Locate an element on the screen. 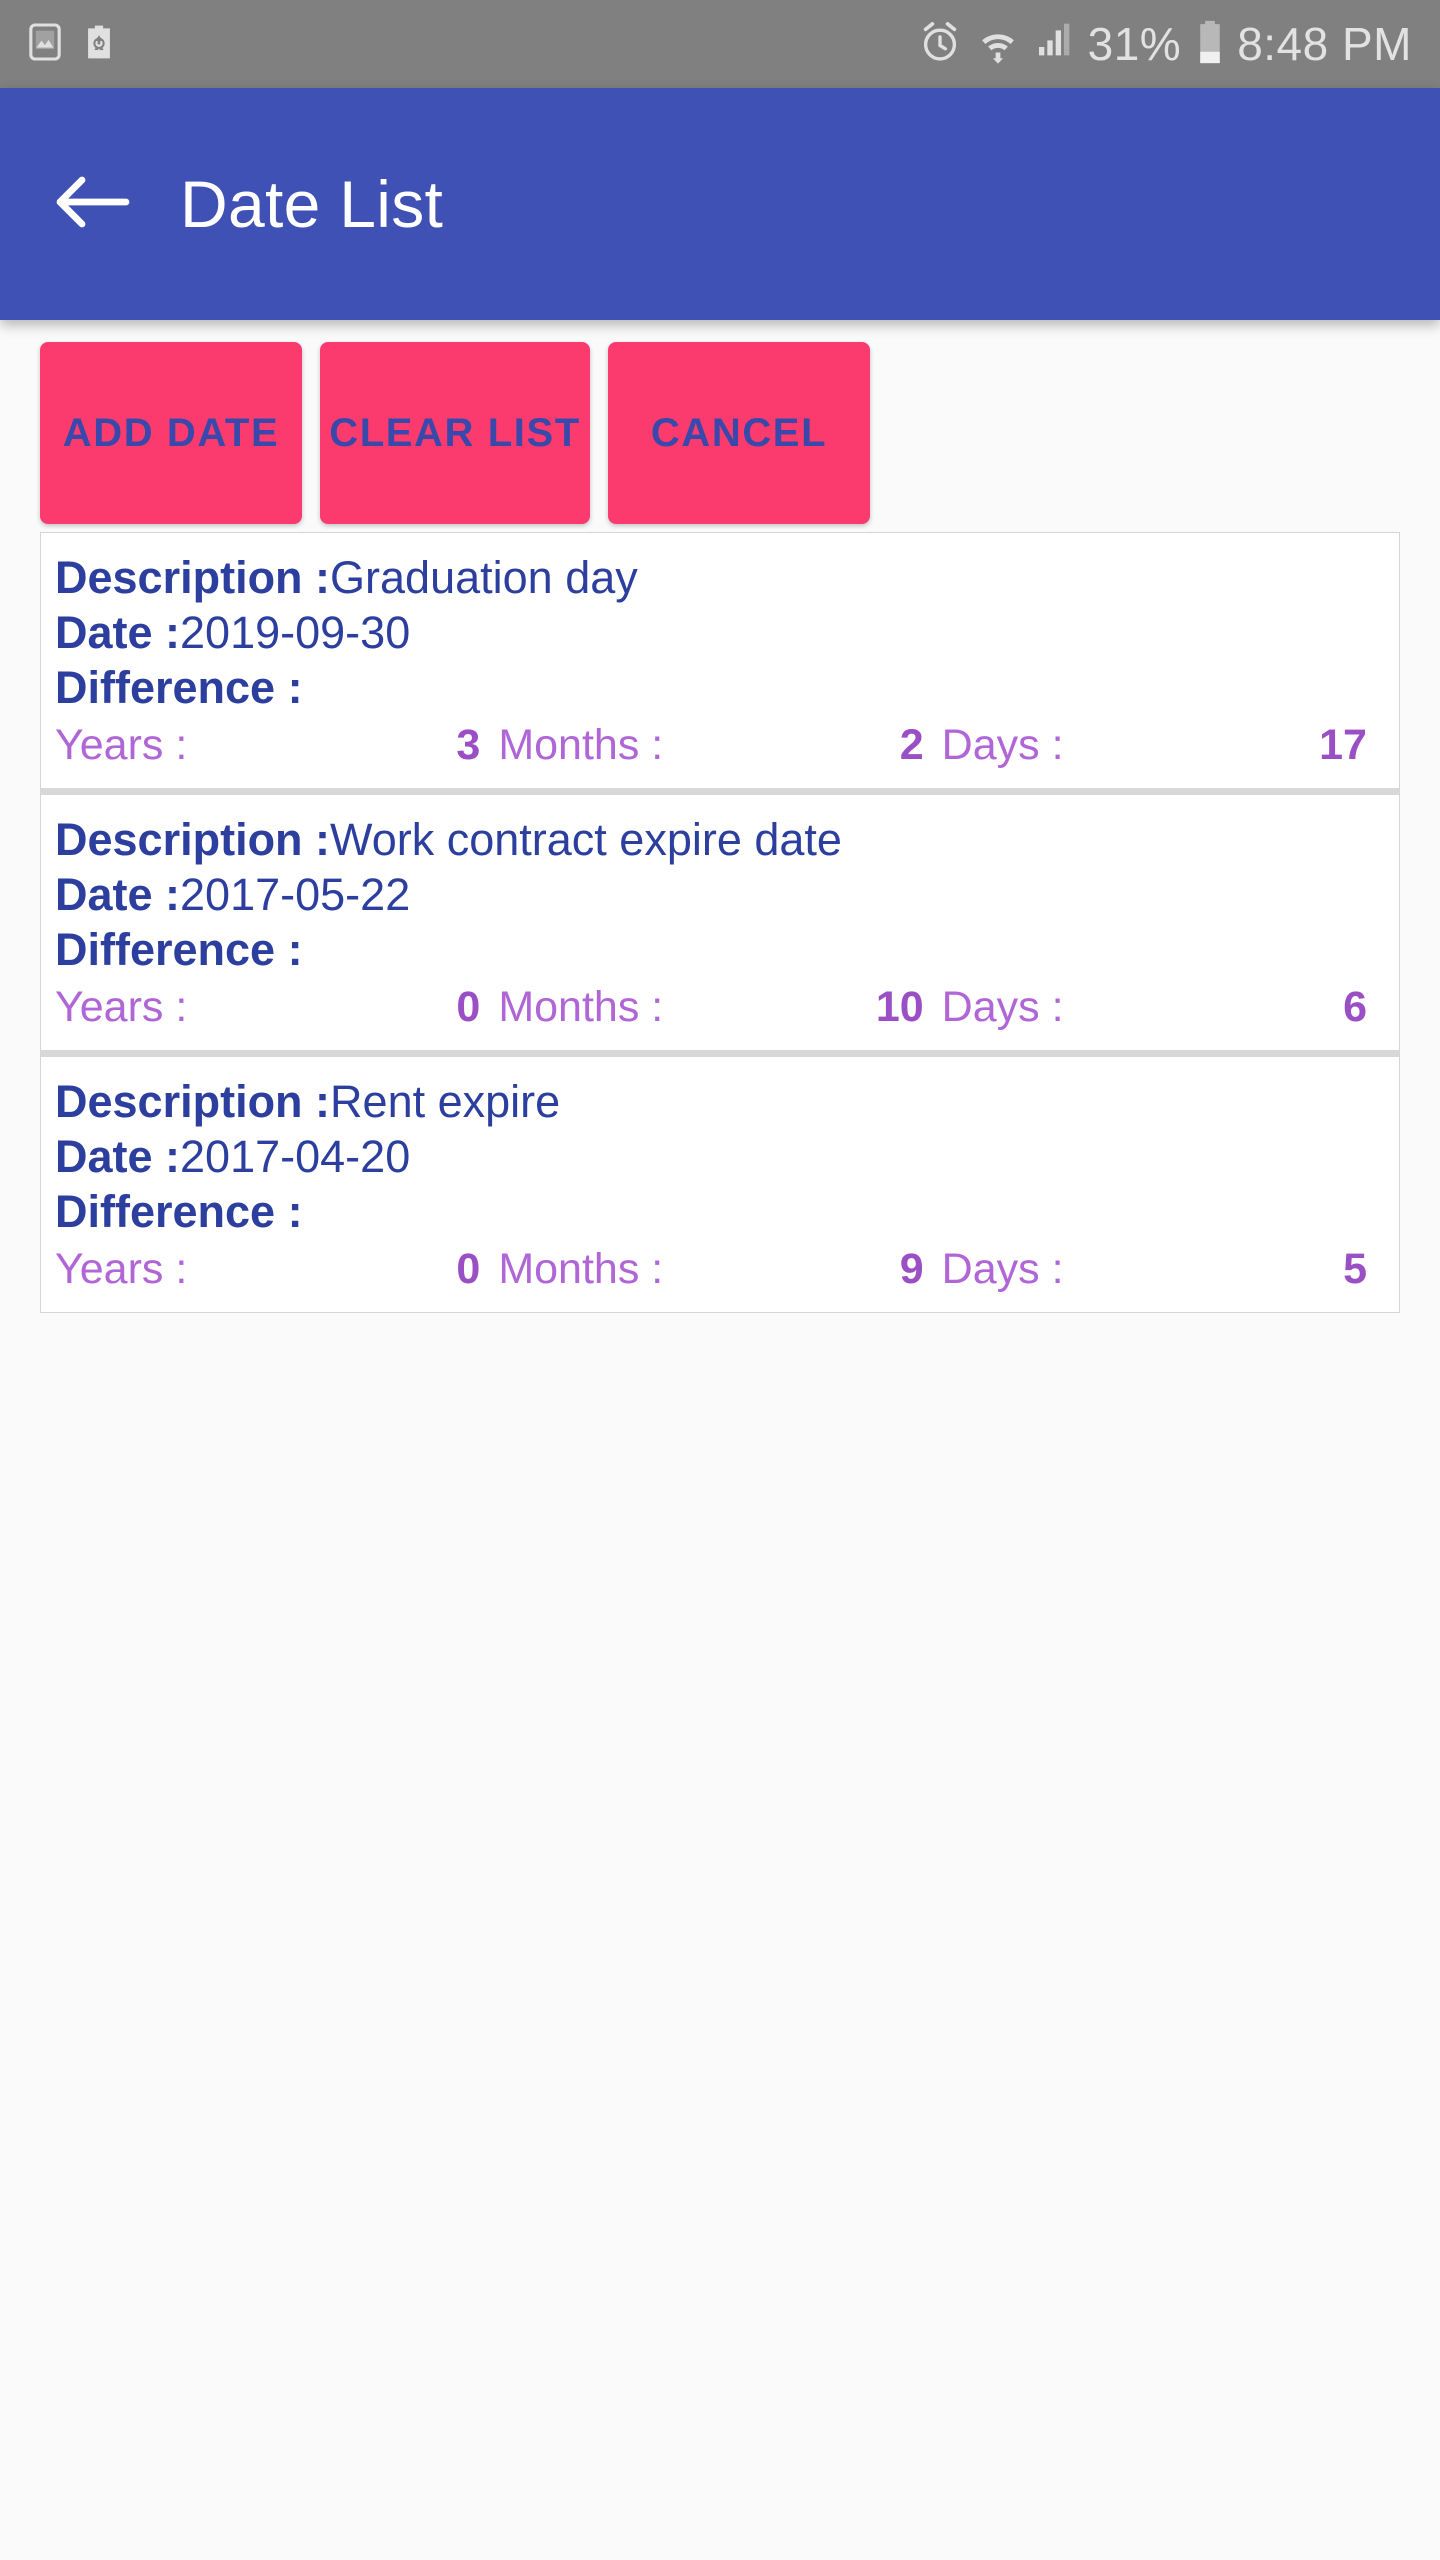 The width and height of the screenshot is (1440, 2560). description-value: Work contract expire date is located at coordinates (586, 839).